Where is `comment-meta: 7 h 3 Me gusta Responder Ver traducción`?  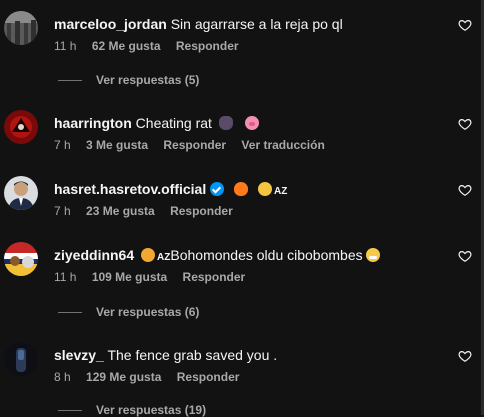 comment-meta: 7 h 3 Me gusta Responder Ver traducción is located at coordinates (195, 145).